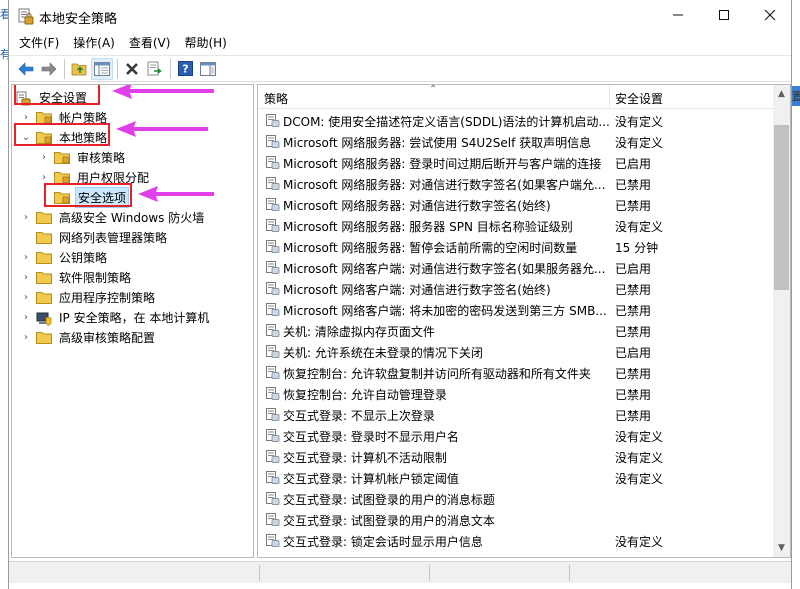 The image size is (800, 589). Describe the element at coordinates (517, 330) in the screenshot. I see `table-row: 关机: 清除虚拟内存页面文件 已禁用` at that location.